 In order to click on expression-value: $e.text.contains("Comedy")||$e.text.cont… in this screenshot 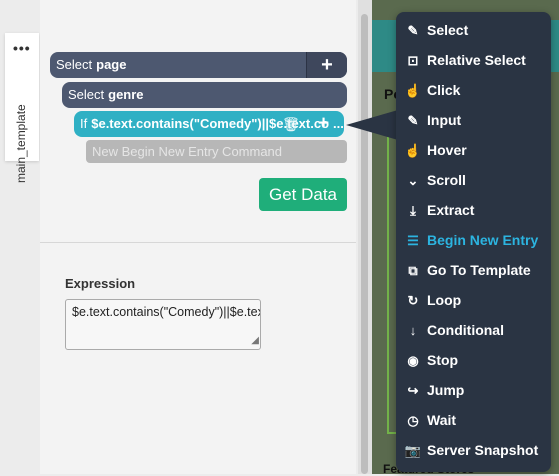, I will do `click(166, 312)`.